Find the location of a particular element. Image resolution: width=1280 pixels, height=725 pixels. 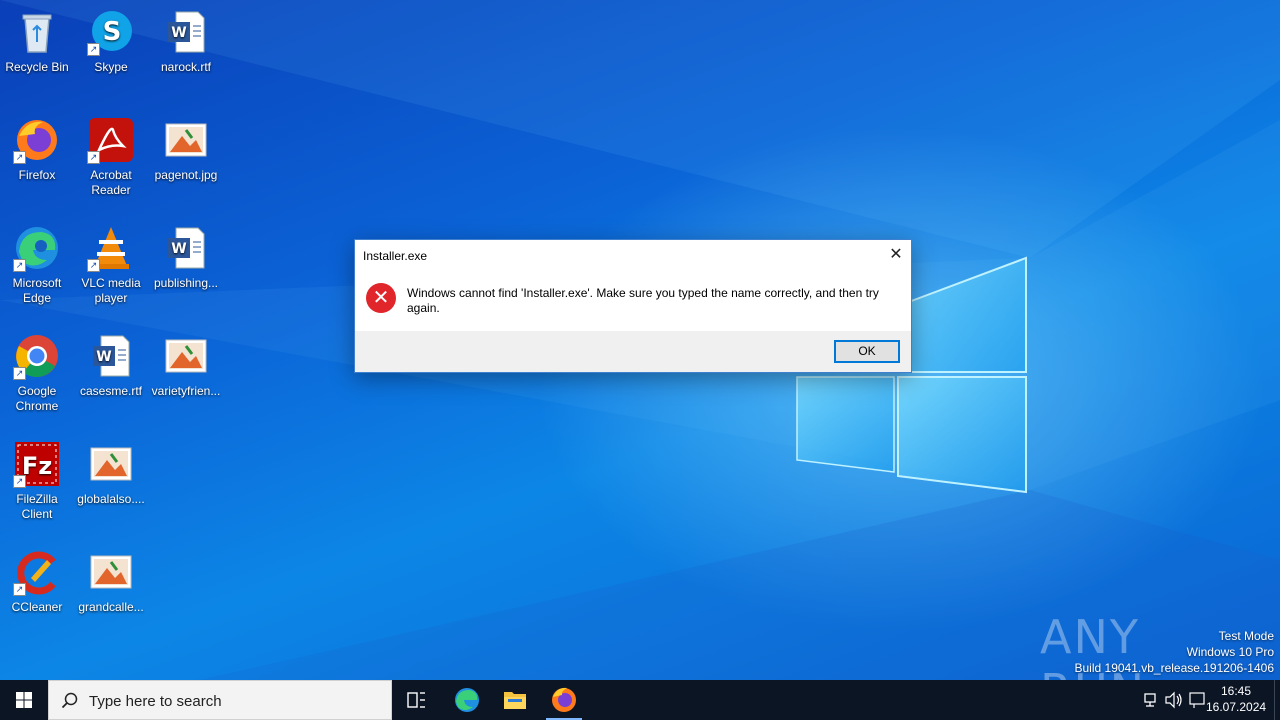

edge-icon: ↗ is located at coordinates (37, 248).